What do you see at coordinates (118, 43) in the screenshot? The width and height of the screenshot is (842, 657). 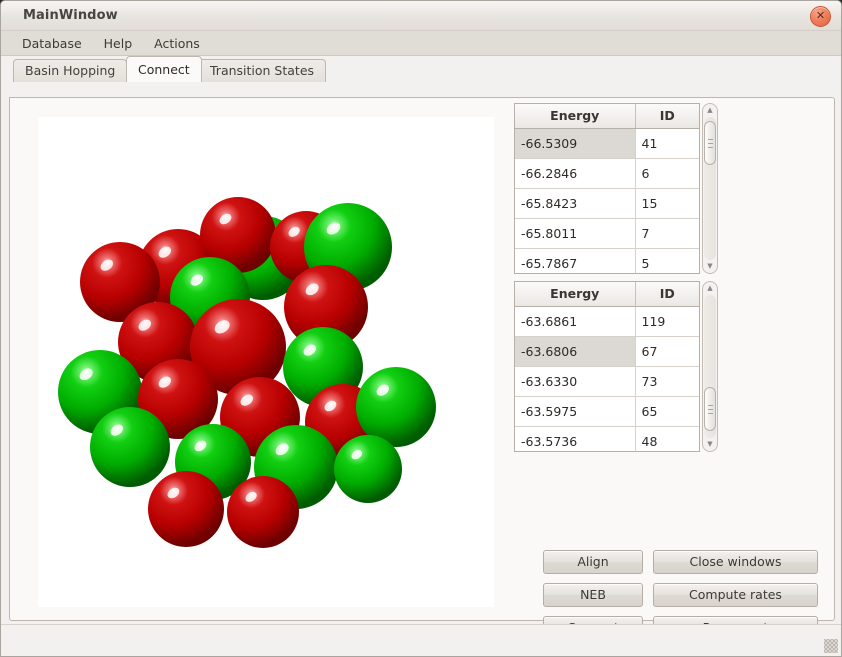 I see `menu-item-help: Help` at bounding box center [118, 43].